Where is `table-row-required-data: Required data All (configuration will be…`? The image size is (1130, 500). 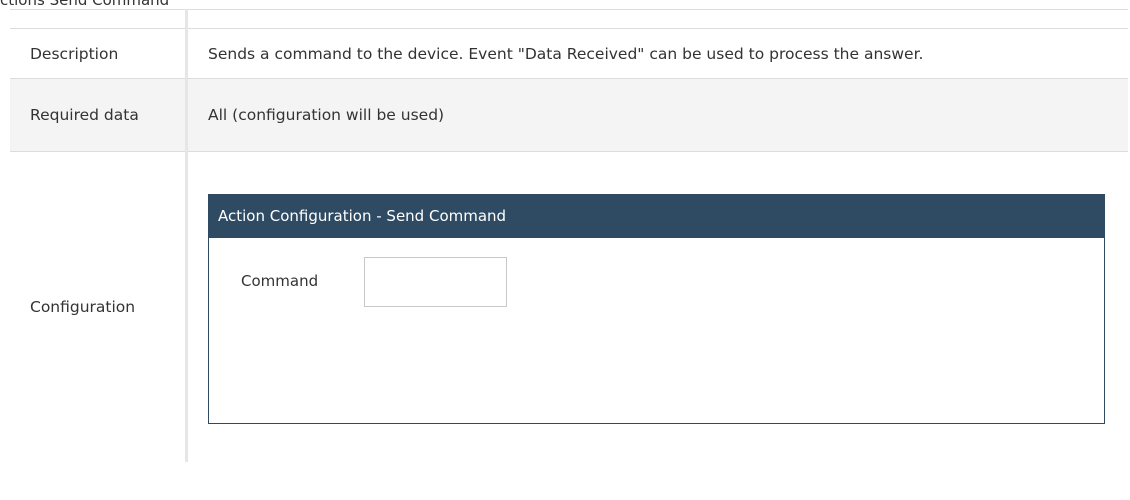
table-row-required-data: Required data All (configuration will be… is located at coordinates (569, 115).